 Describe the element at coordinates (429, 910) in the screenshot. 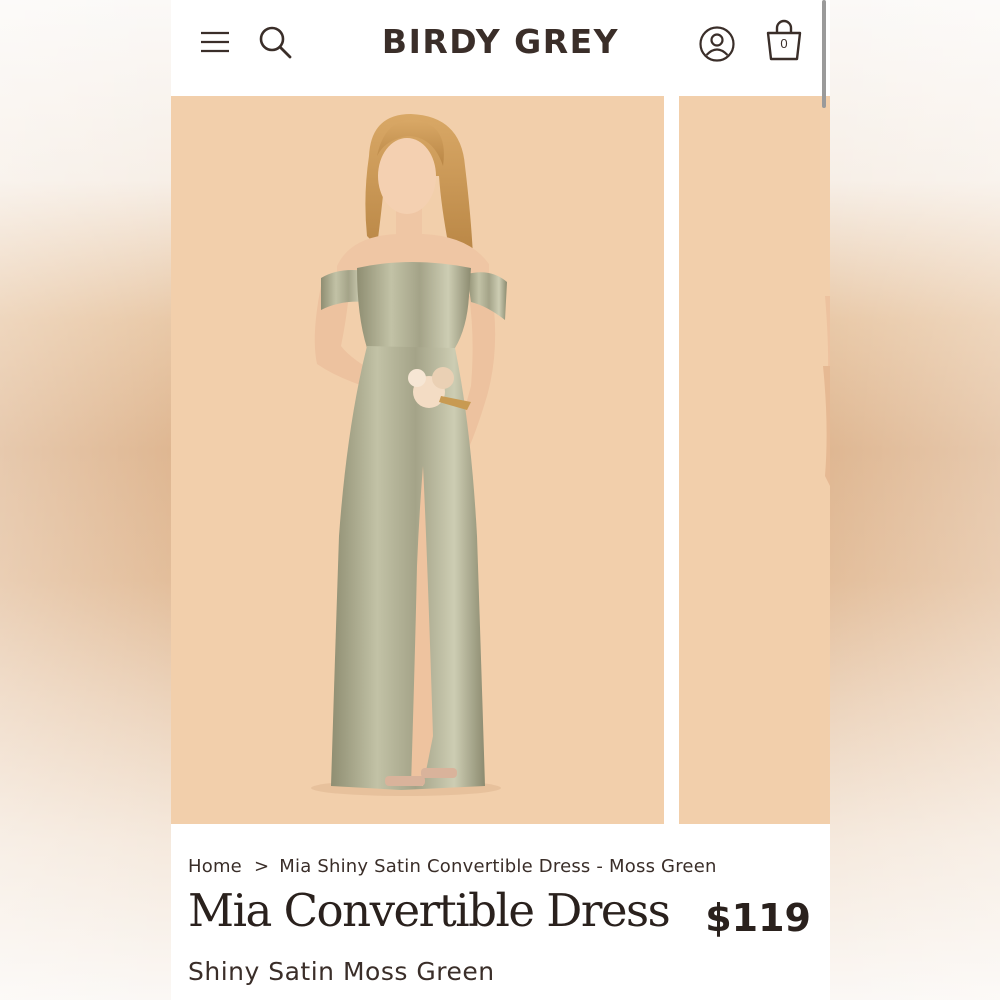

I see `product-title: Mia Convertible Dress` at that location.